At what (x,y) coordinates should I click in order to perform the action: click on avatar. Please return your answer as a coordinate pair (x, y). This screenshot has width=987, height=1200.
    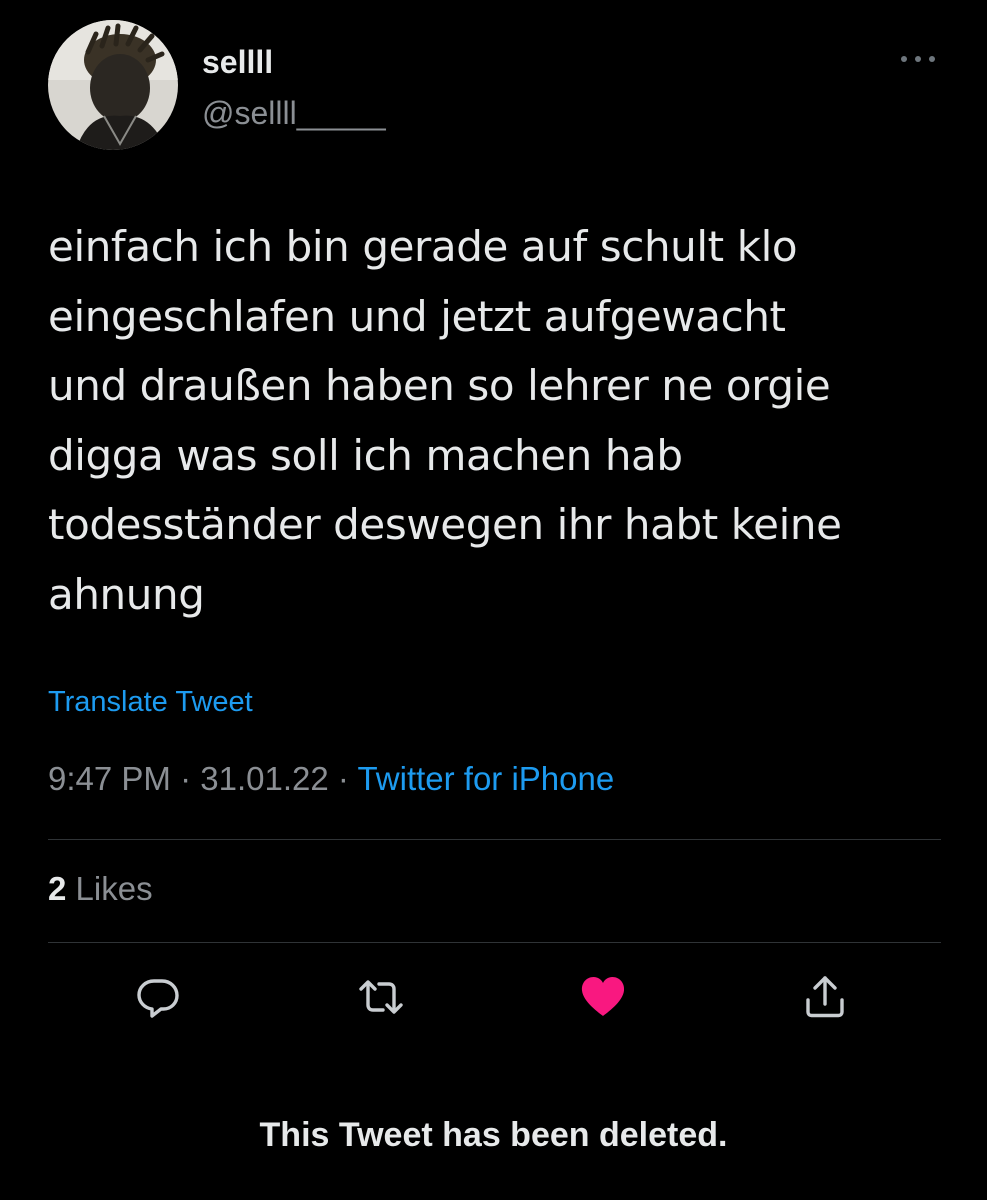
    Looking at the image, I should click on (113, 85).